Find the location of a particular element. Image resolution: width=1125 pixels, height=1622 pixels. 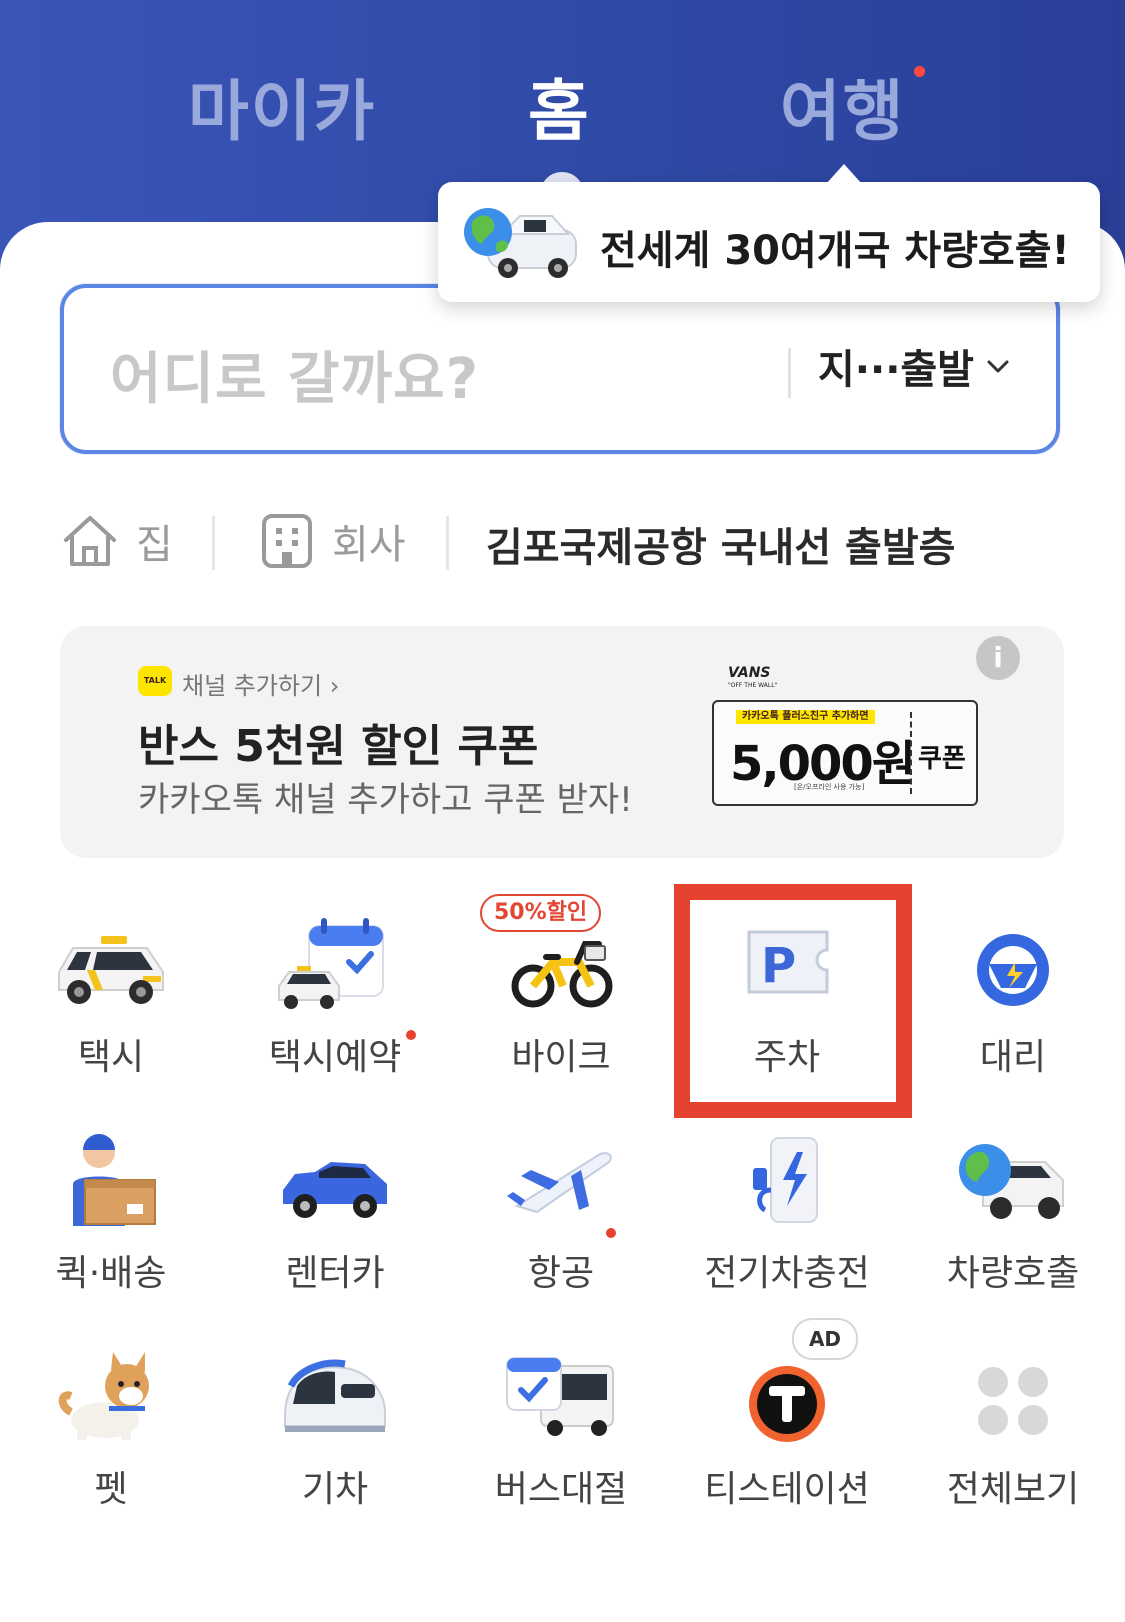

service-driver: 대리 is located at coordinates (1013, 984).